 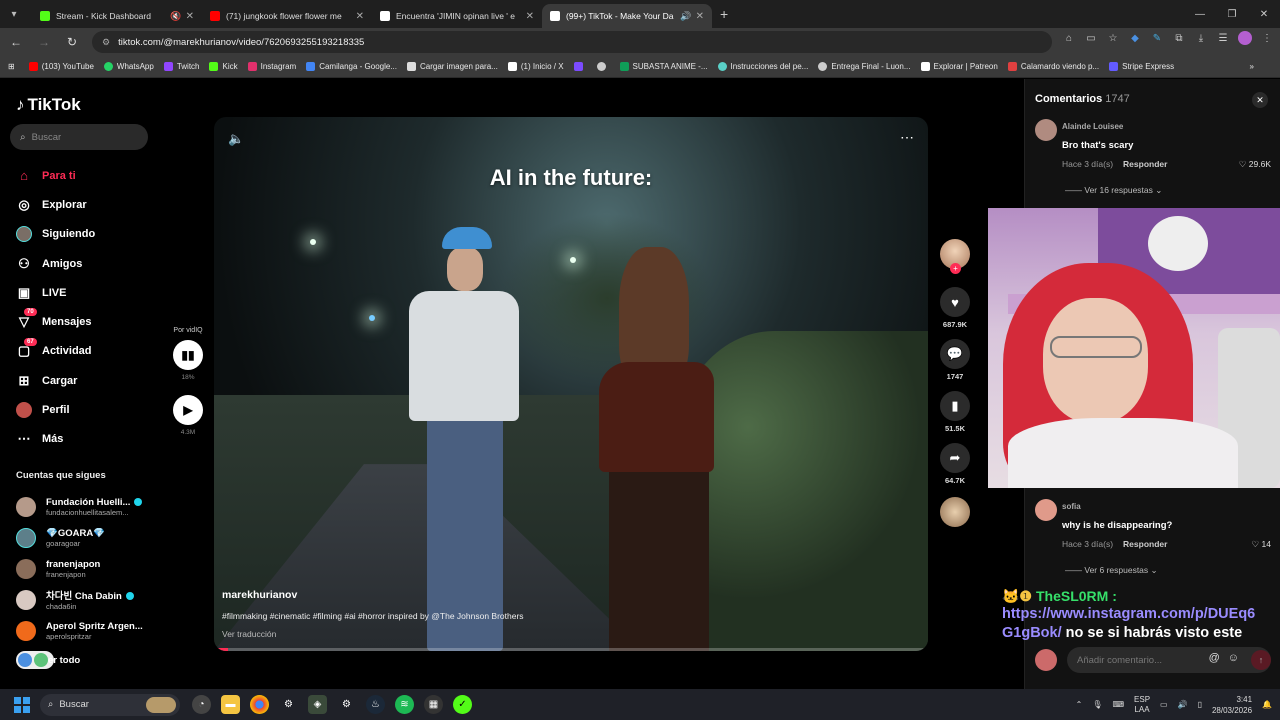 What do you see at coordinates (86, 537) in the screenshot?
I see `following-account: 💎GOARA💎 goaragoar` at bounding box center [86, 537].